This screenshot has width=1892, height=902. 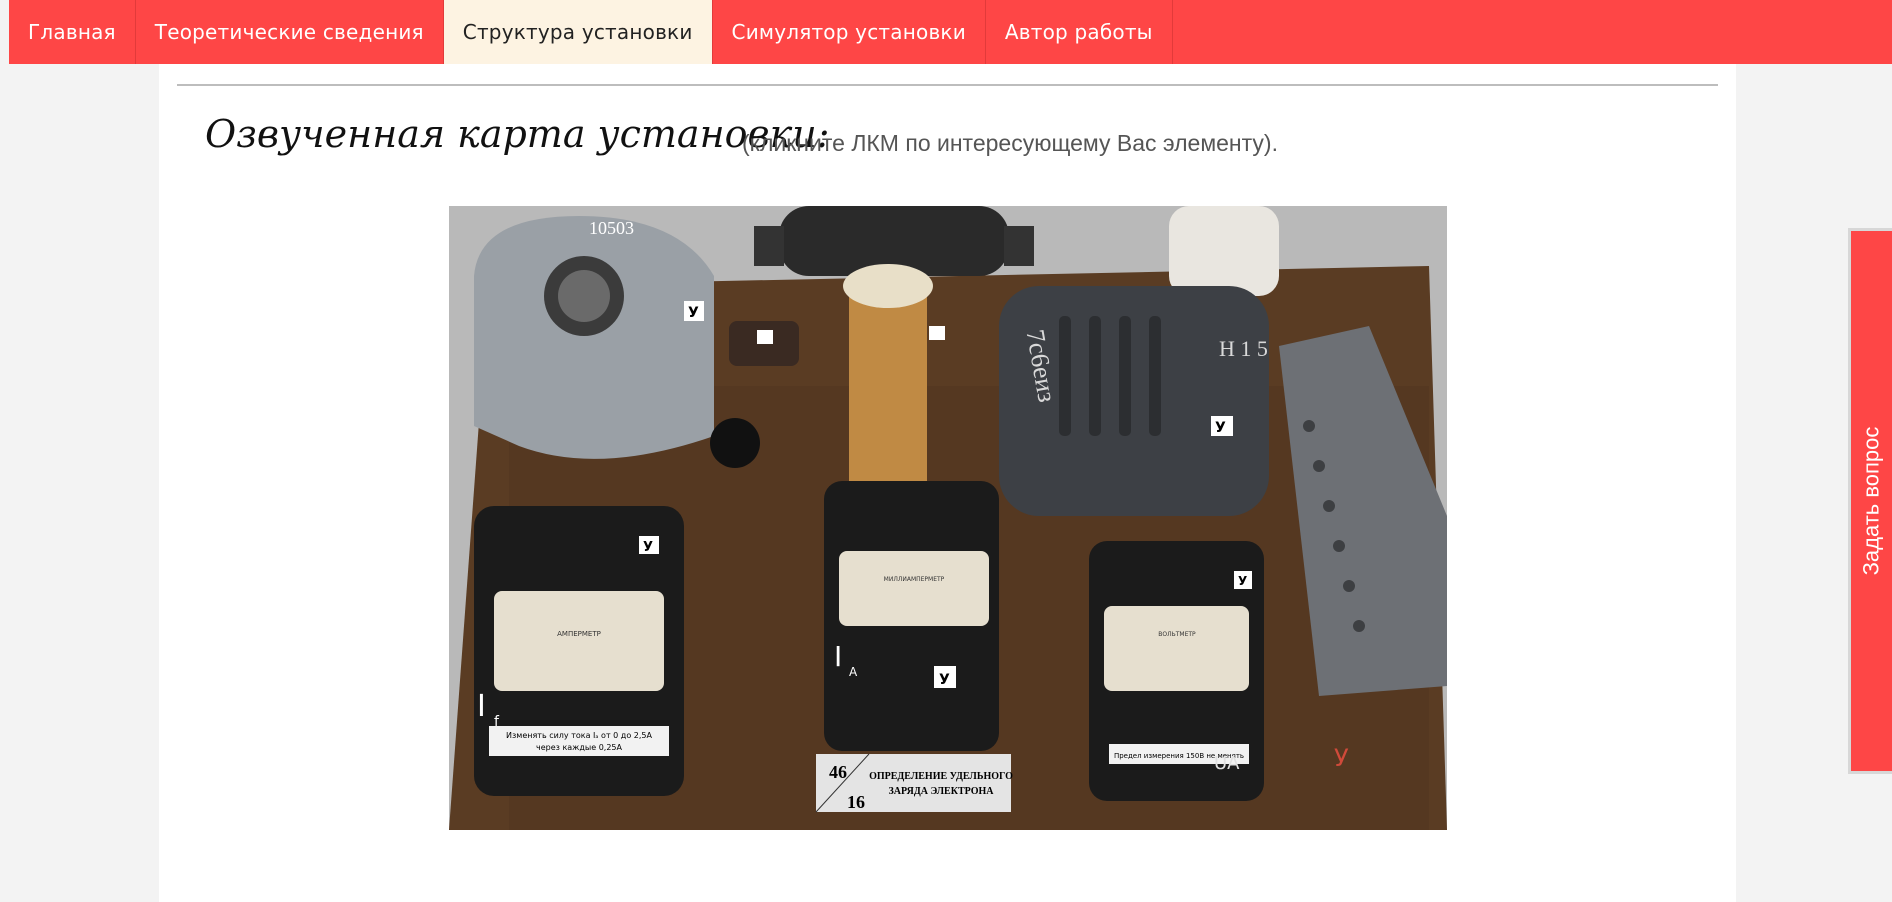 What do you see at coordinates (1177, 634) in the screenshot?
I see `voltmeter-title: ВОЛЬТМЕТР` at bounding box center [1177, 634].